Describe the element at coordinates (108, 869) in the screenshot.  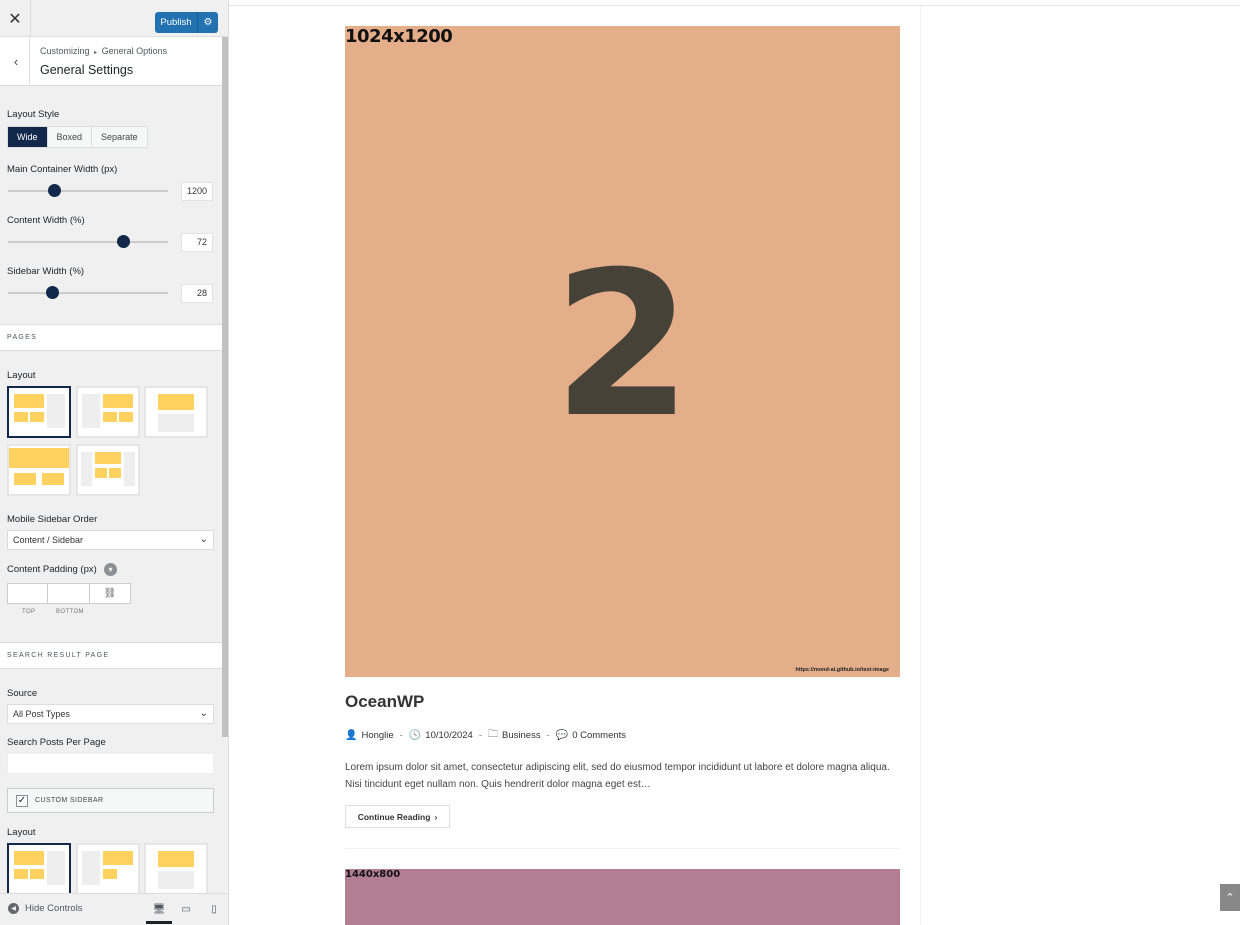
I see `search-layout-option-left-sidebar` at that location.